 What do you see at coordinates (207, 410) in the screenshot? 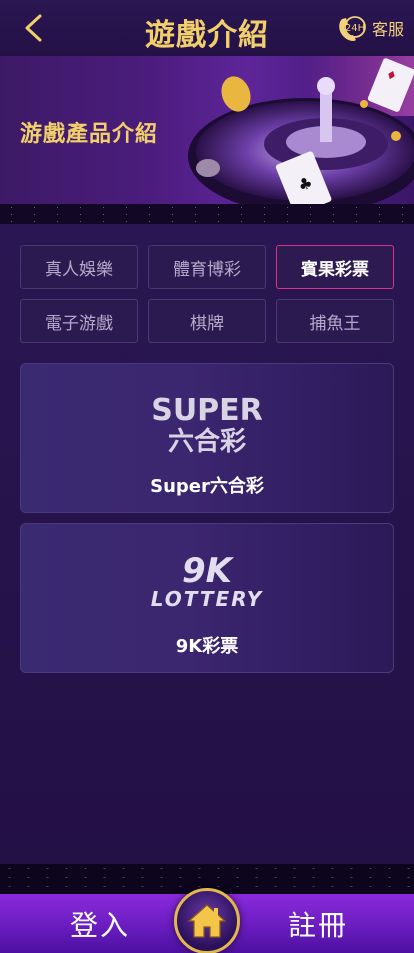
I see `logo-text-top: SUPER` at bounding box center [207, 410].